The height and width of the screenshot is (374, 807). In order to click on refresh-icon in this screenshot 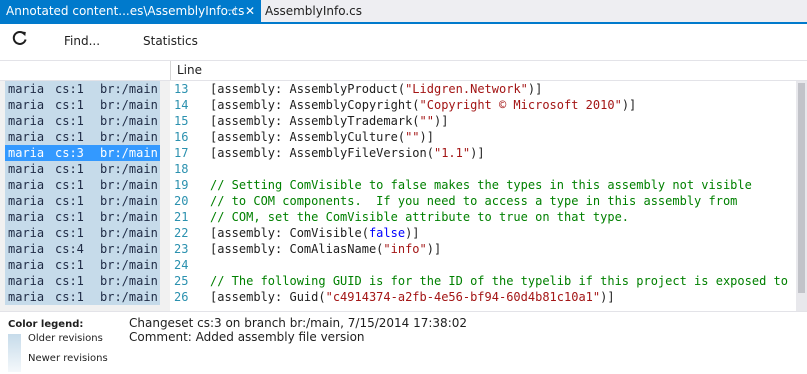, I will do `click(20, 39)`.